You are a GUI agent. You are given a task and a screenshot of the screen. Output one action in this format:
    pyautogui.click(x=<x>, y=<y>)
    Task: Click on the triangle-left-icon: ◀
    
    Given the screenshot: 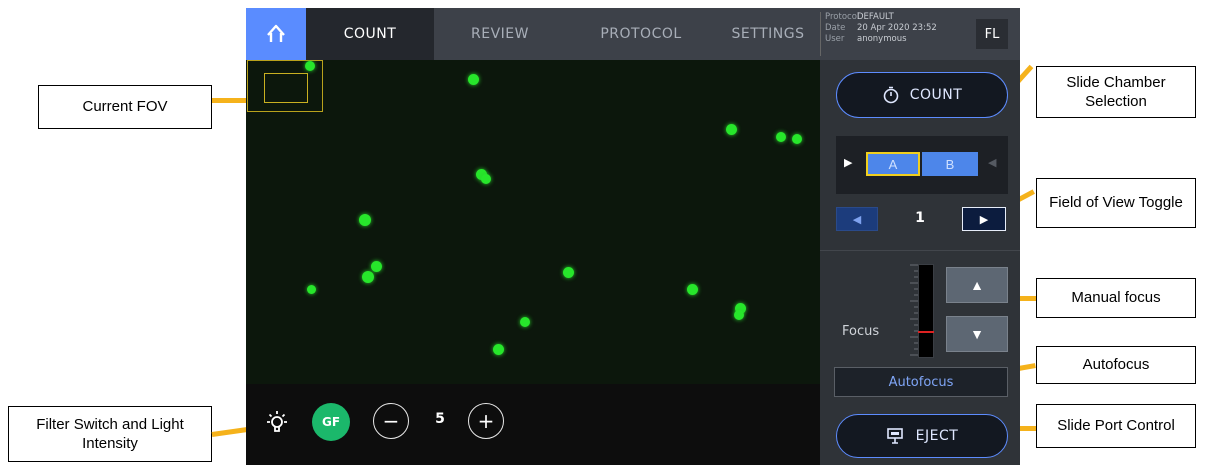 What is the action you would take?
    pyautogui.click(x=857, y=219)
    